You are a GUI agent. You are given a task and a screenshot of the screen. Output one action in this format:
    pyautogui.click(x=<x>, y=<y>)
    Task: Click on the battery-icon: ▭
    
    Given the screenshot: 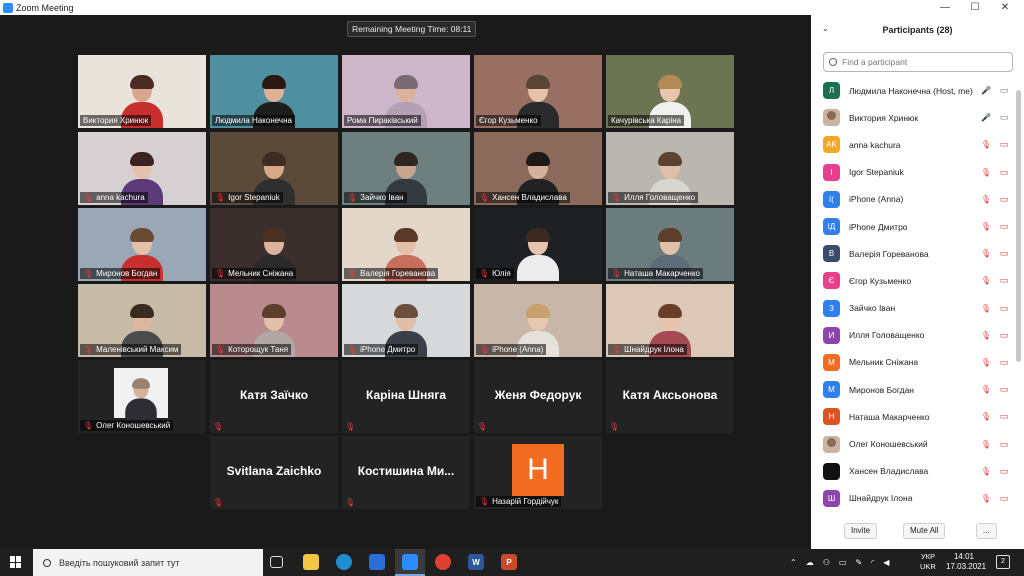 What is the action you would take?
    pyautogui.click(x=843, y=562)
    